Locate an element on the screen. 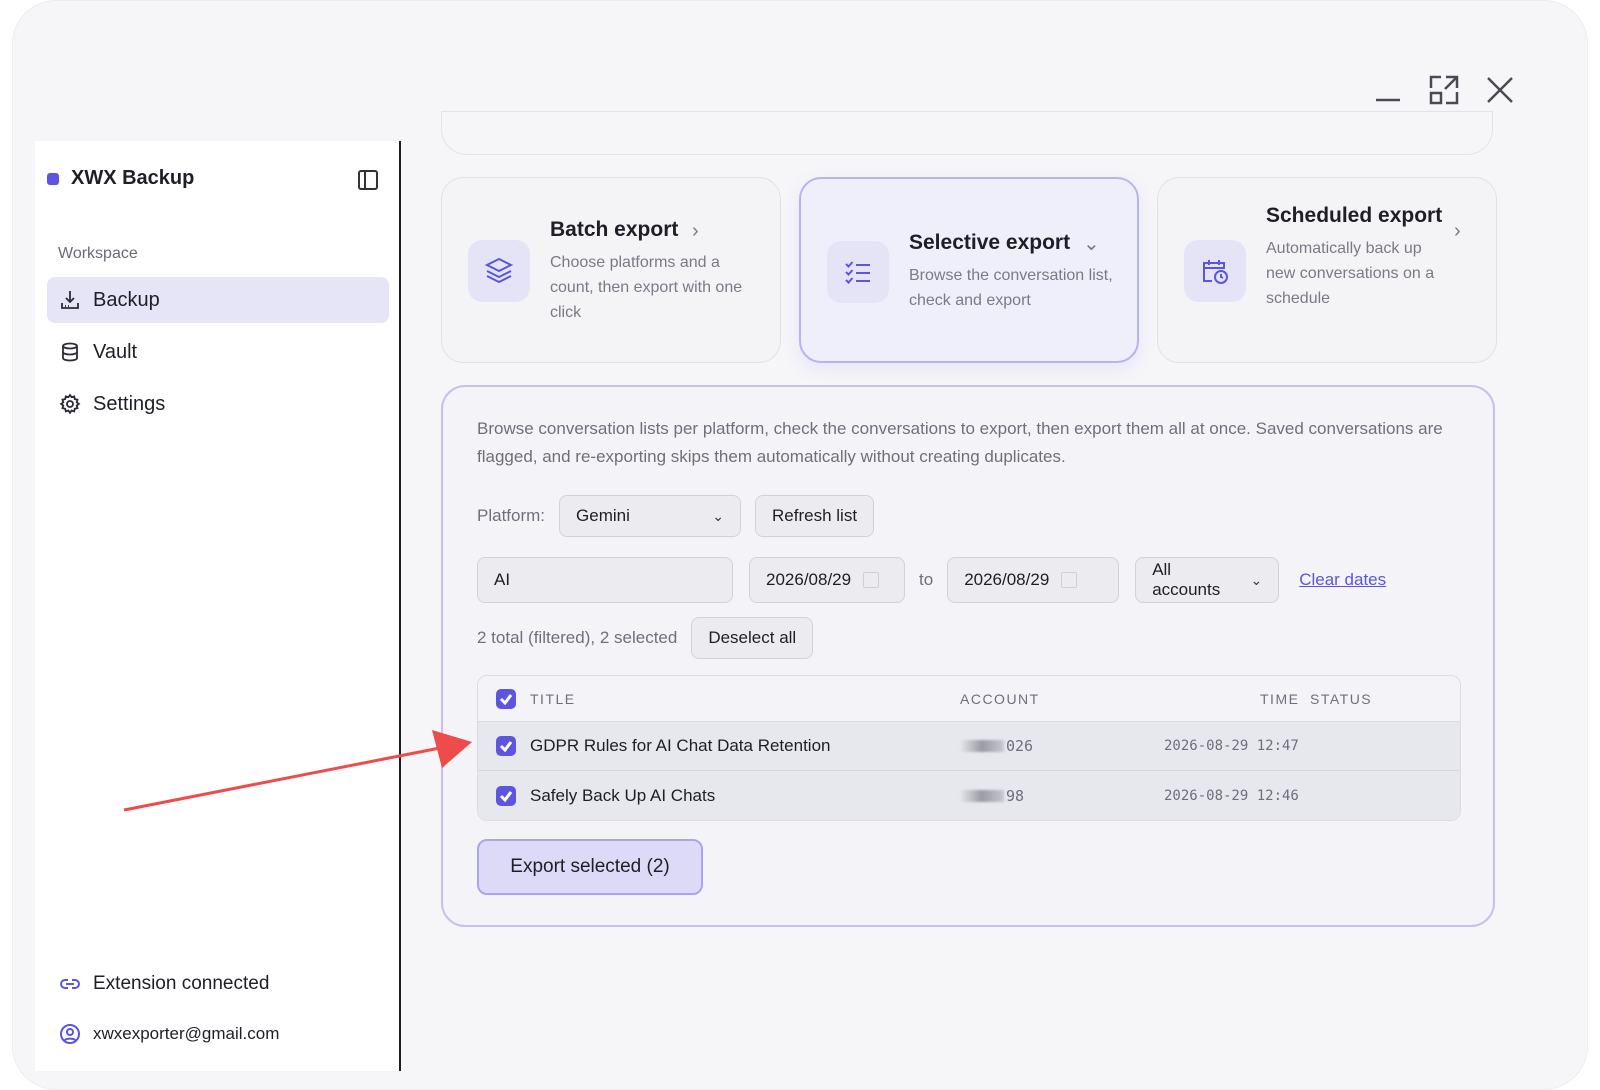 The height and width of the screenshot is (1090, 1600). window-controls is located at coordinates (1444, 90).